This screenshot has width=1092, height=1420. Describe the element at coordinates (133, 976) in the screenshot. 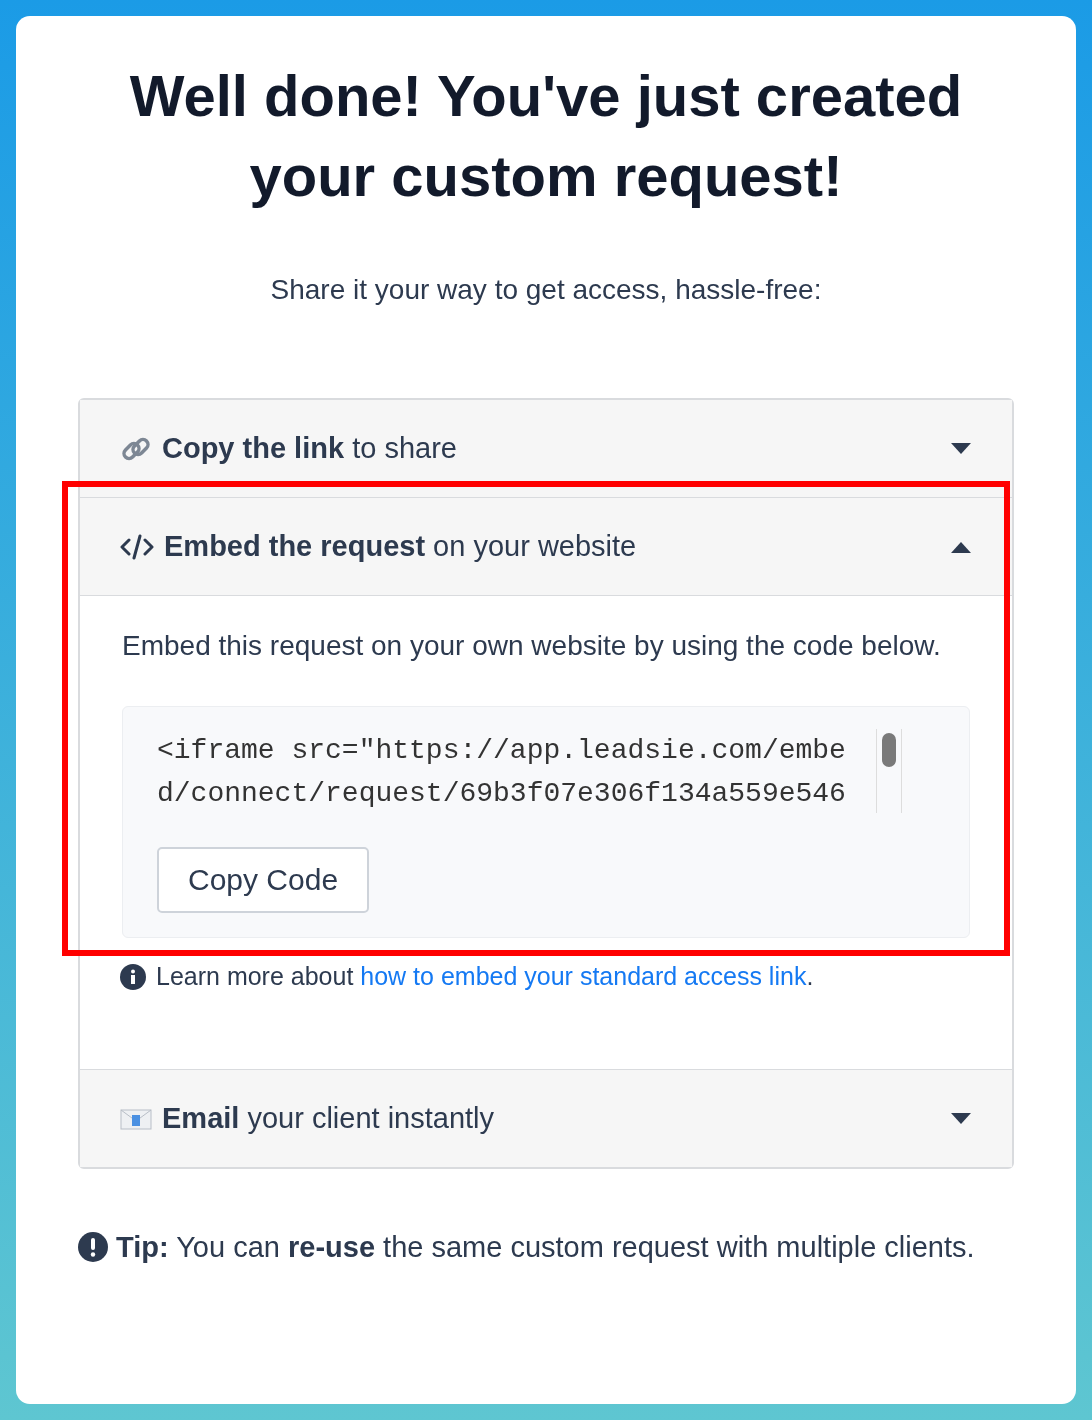

I see `info-icon` at that location.